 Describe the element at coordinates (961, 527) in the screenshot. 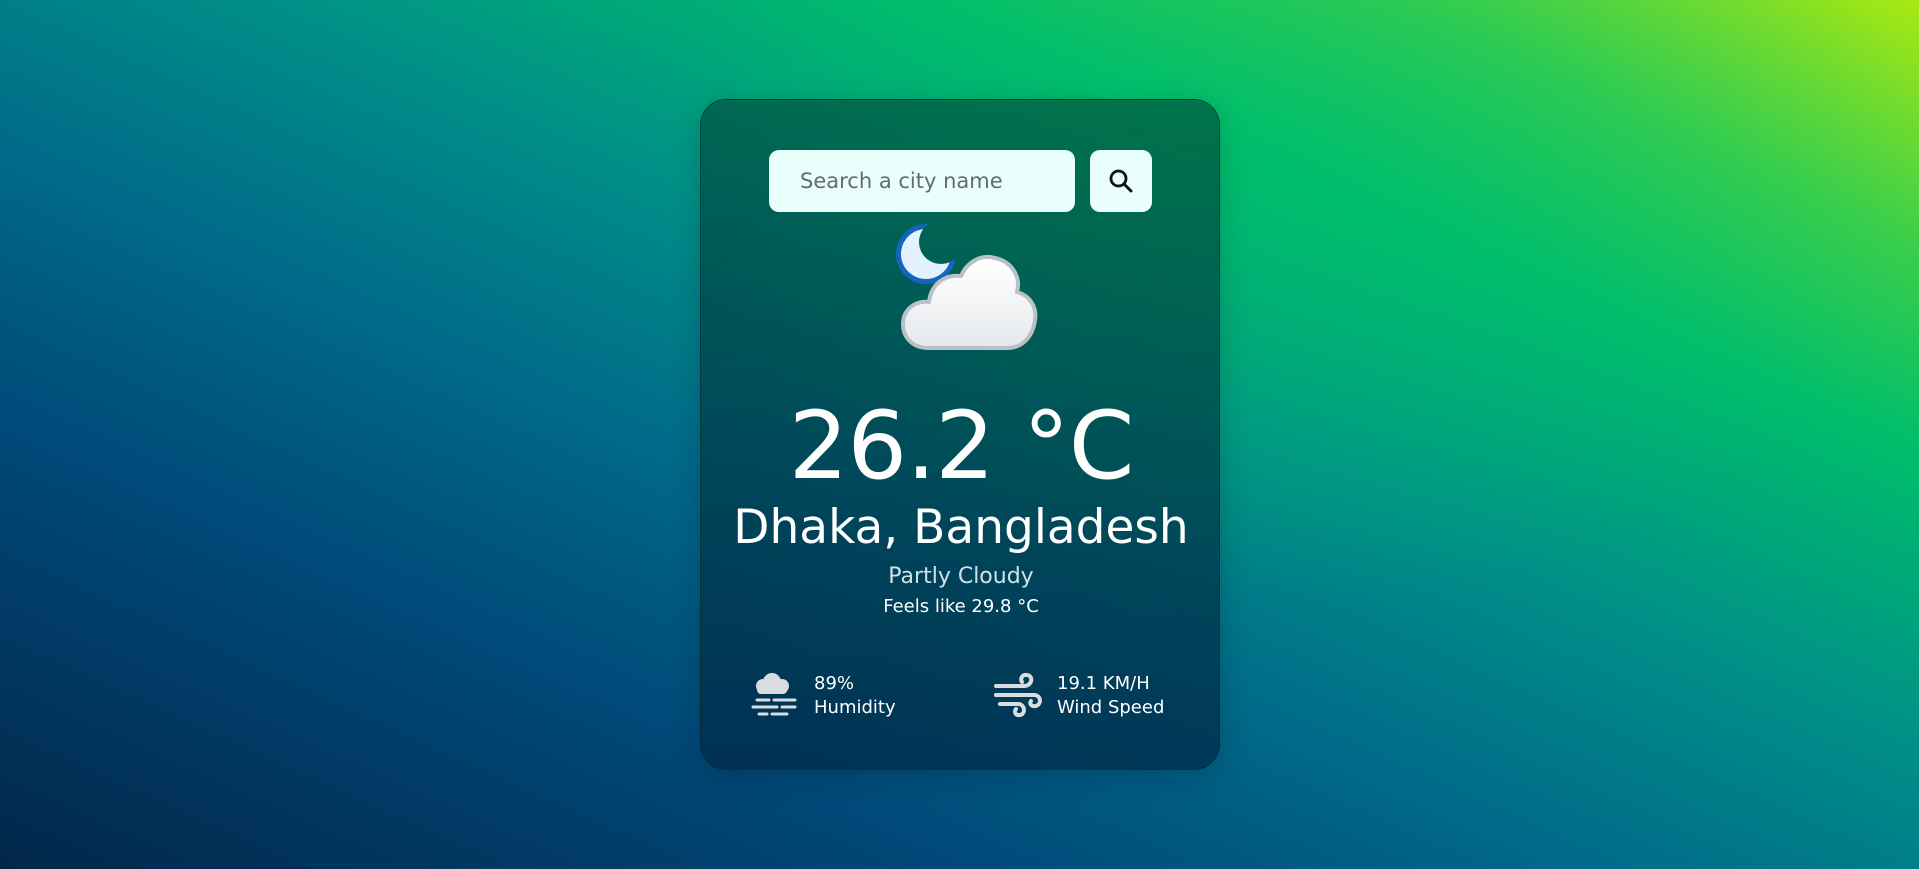

I see `city-name: Dhaka, Bangladesh` at that location.